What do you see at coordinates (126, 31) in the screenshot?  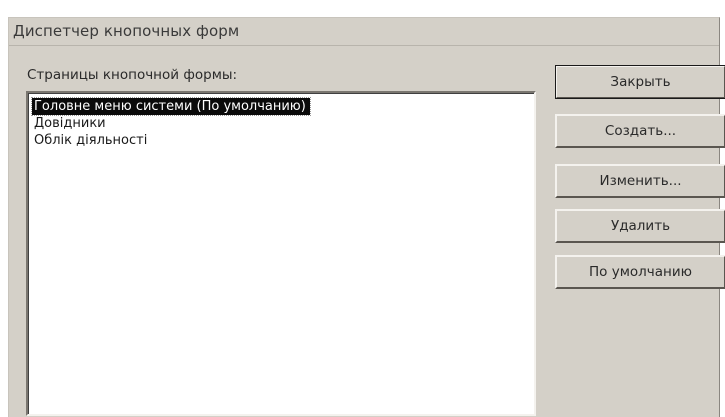 I see `dialog-title: Диспетчер кнопочных форм` at bounding box center [126, 31].